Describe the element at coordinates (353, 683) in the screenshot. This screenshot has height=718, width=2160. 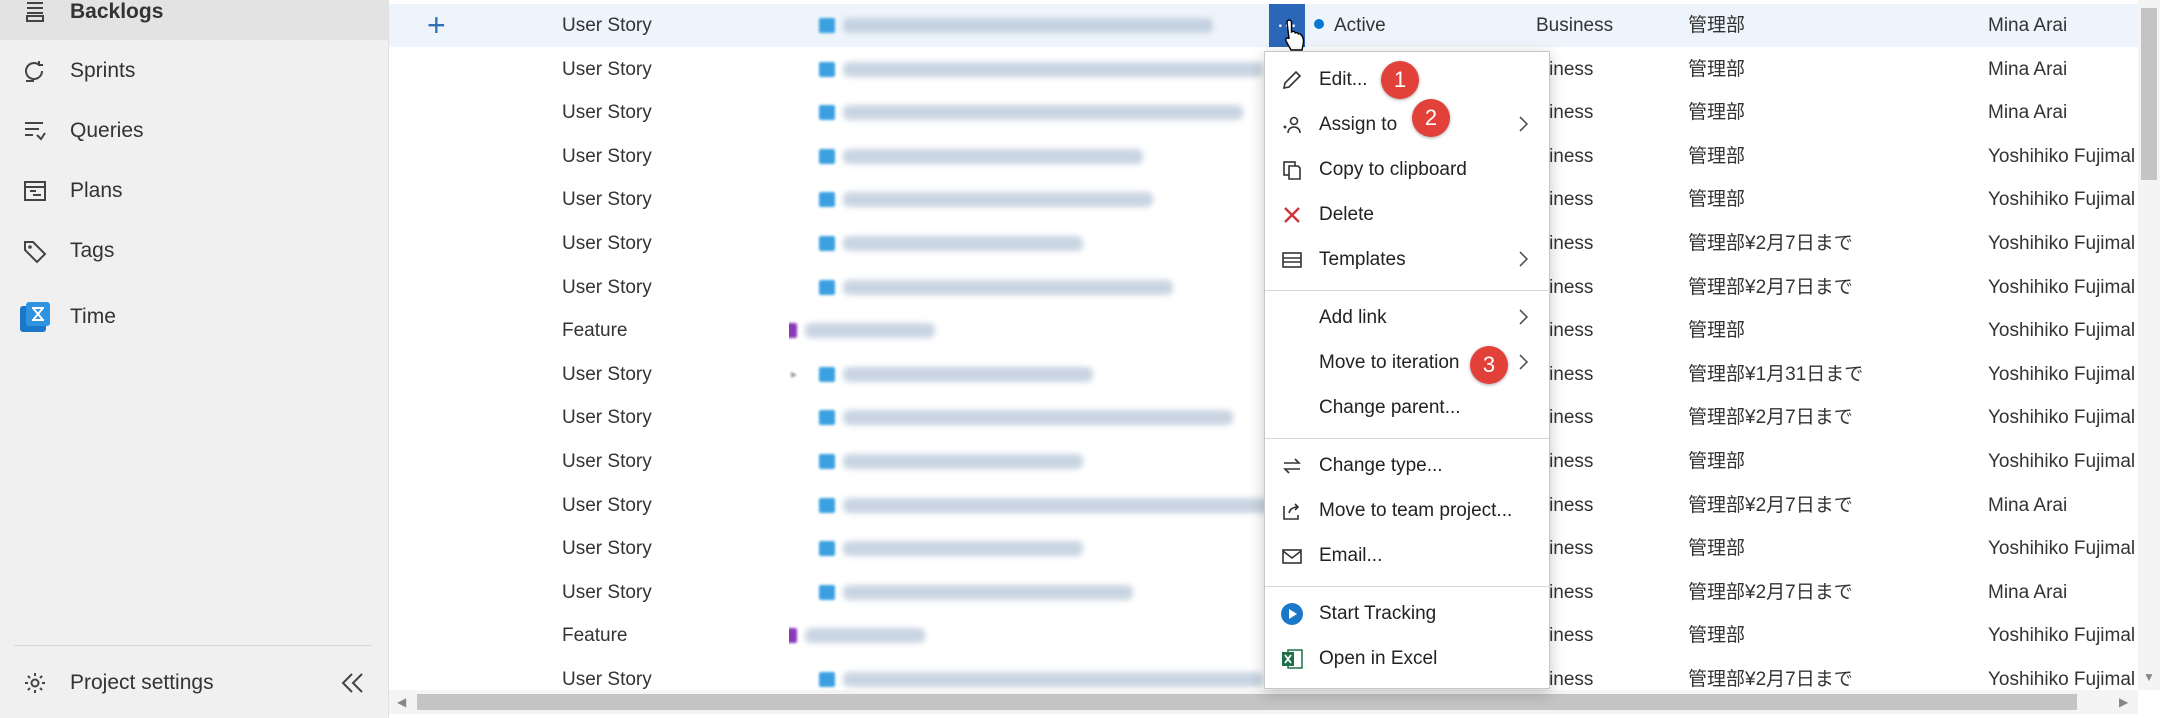
I see `collapse-sidebar-icon` at that location.